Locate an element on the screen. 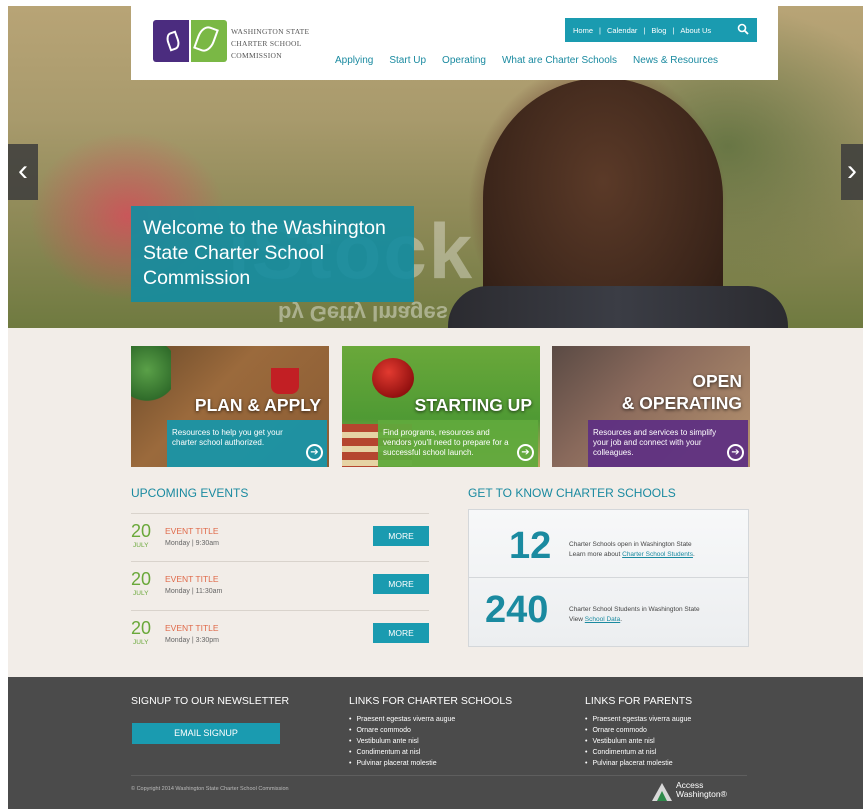  stat-prefix: View is located at coordinates (577, 619).